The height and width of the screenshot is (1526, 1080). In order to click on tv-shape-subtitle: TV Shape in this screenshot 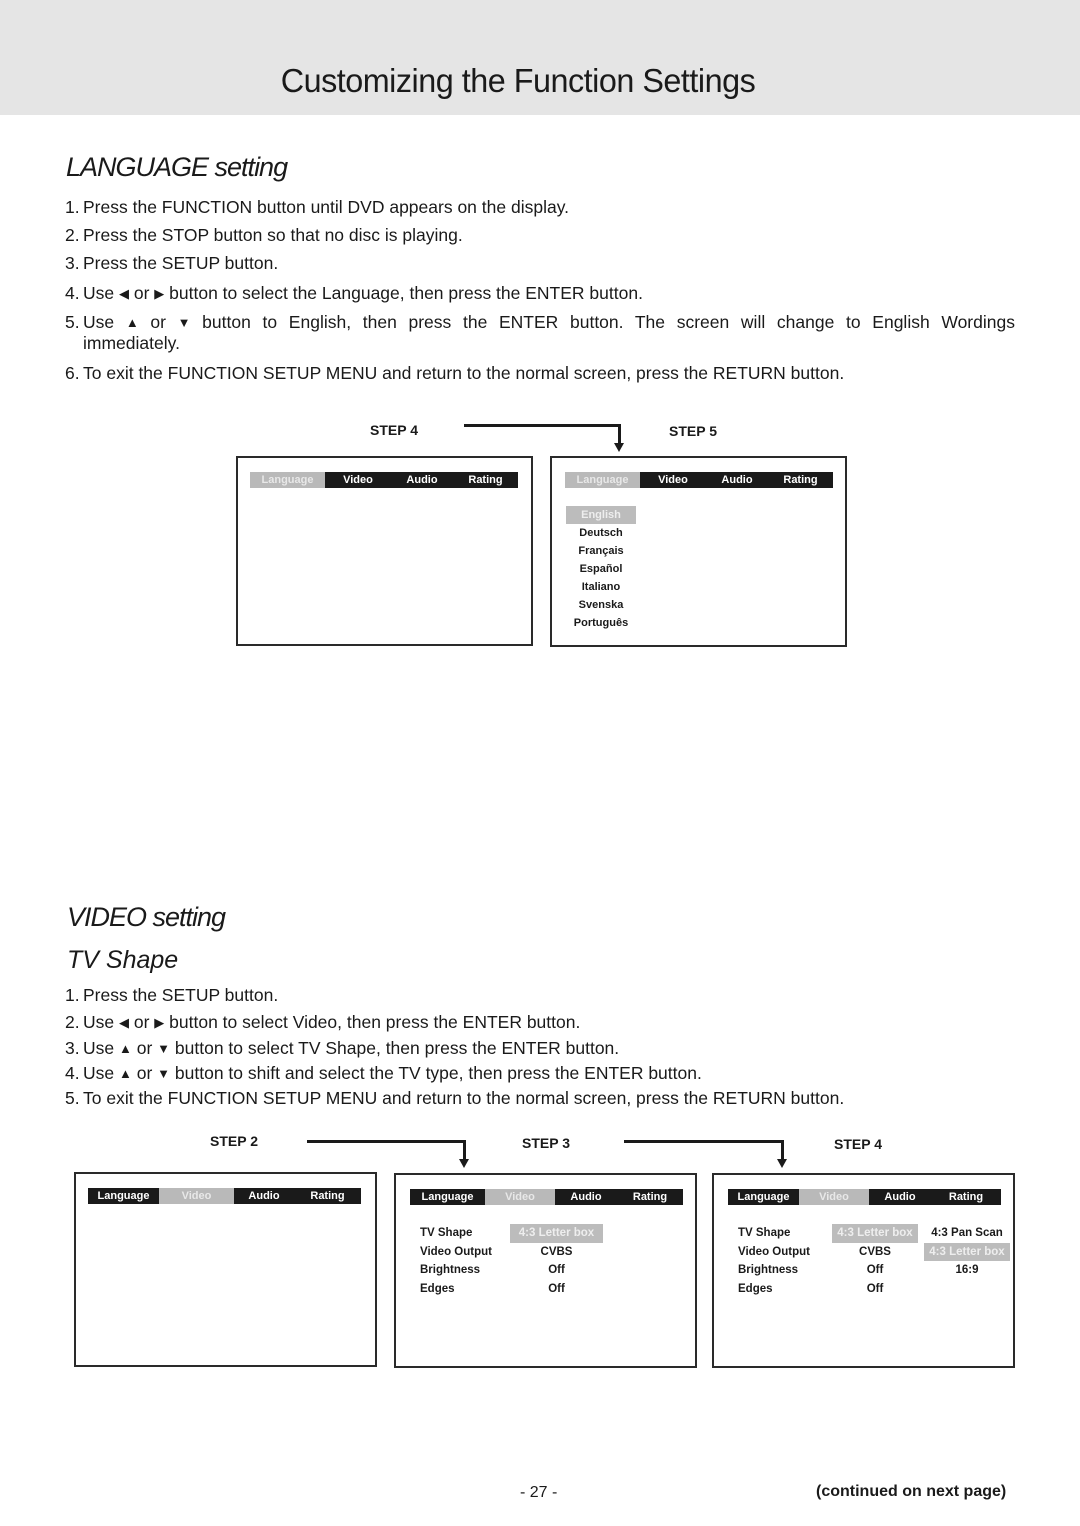, I will do `click(123, 960)`.